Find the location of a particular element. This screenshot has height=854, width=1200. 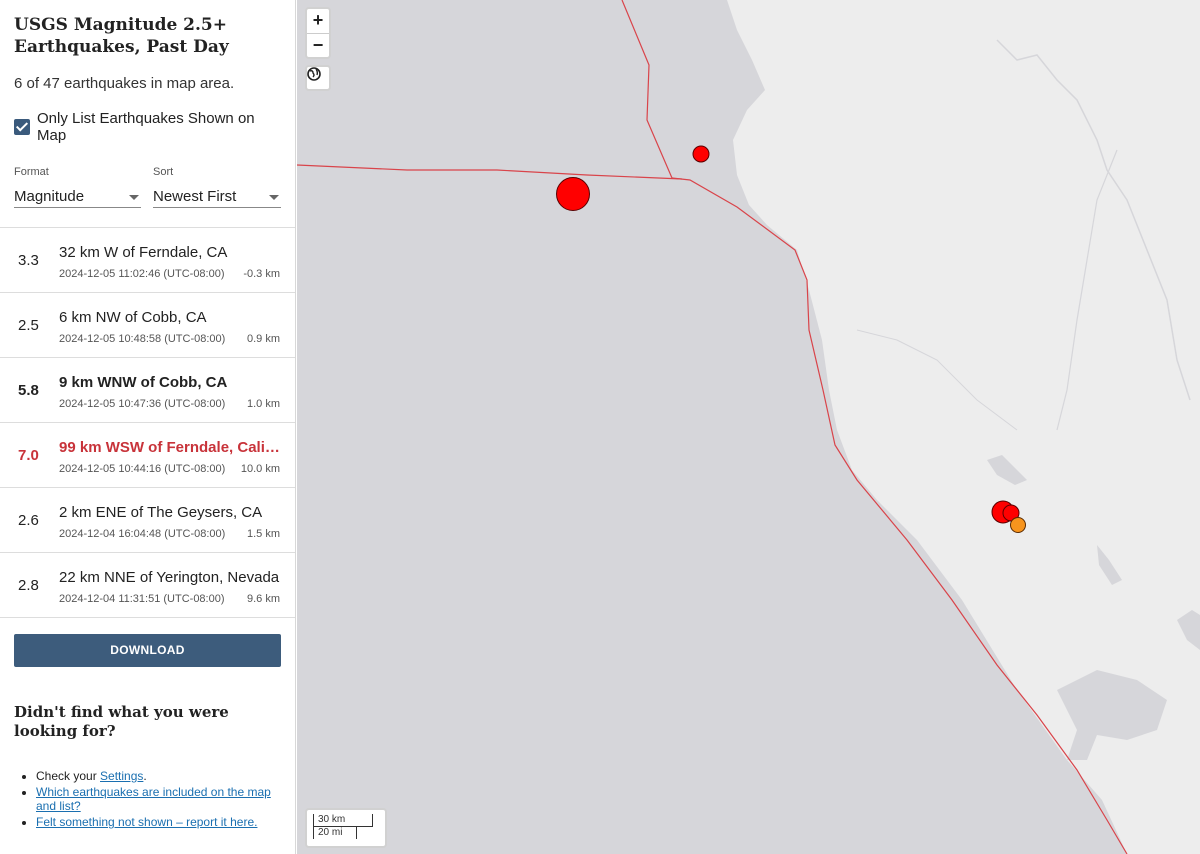

zoom-out-button: − is located at coordinates (318, 45).